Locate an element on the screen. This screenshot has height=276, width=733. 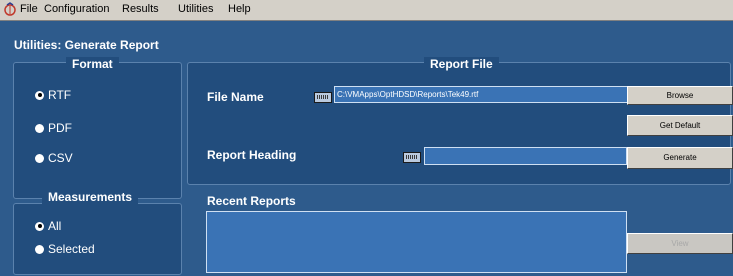
radio-selected-label: Selected is located at coordinates (71, 249).